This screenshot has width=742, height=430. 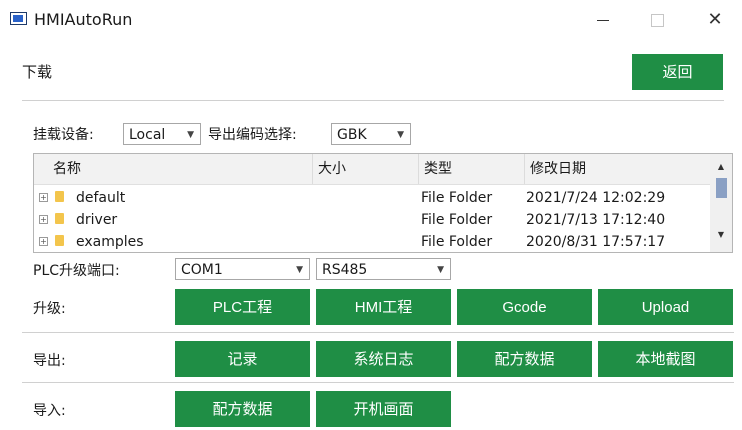 I want to click on title-bar: HMIAutoRun ✕, so click(x=371, y=20).